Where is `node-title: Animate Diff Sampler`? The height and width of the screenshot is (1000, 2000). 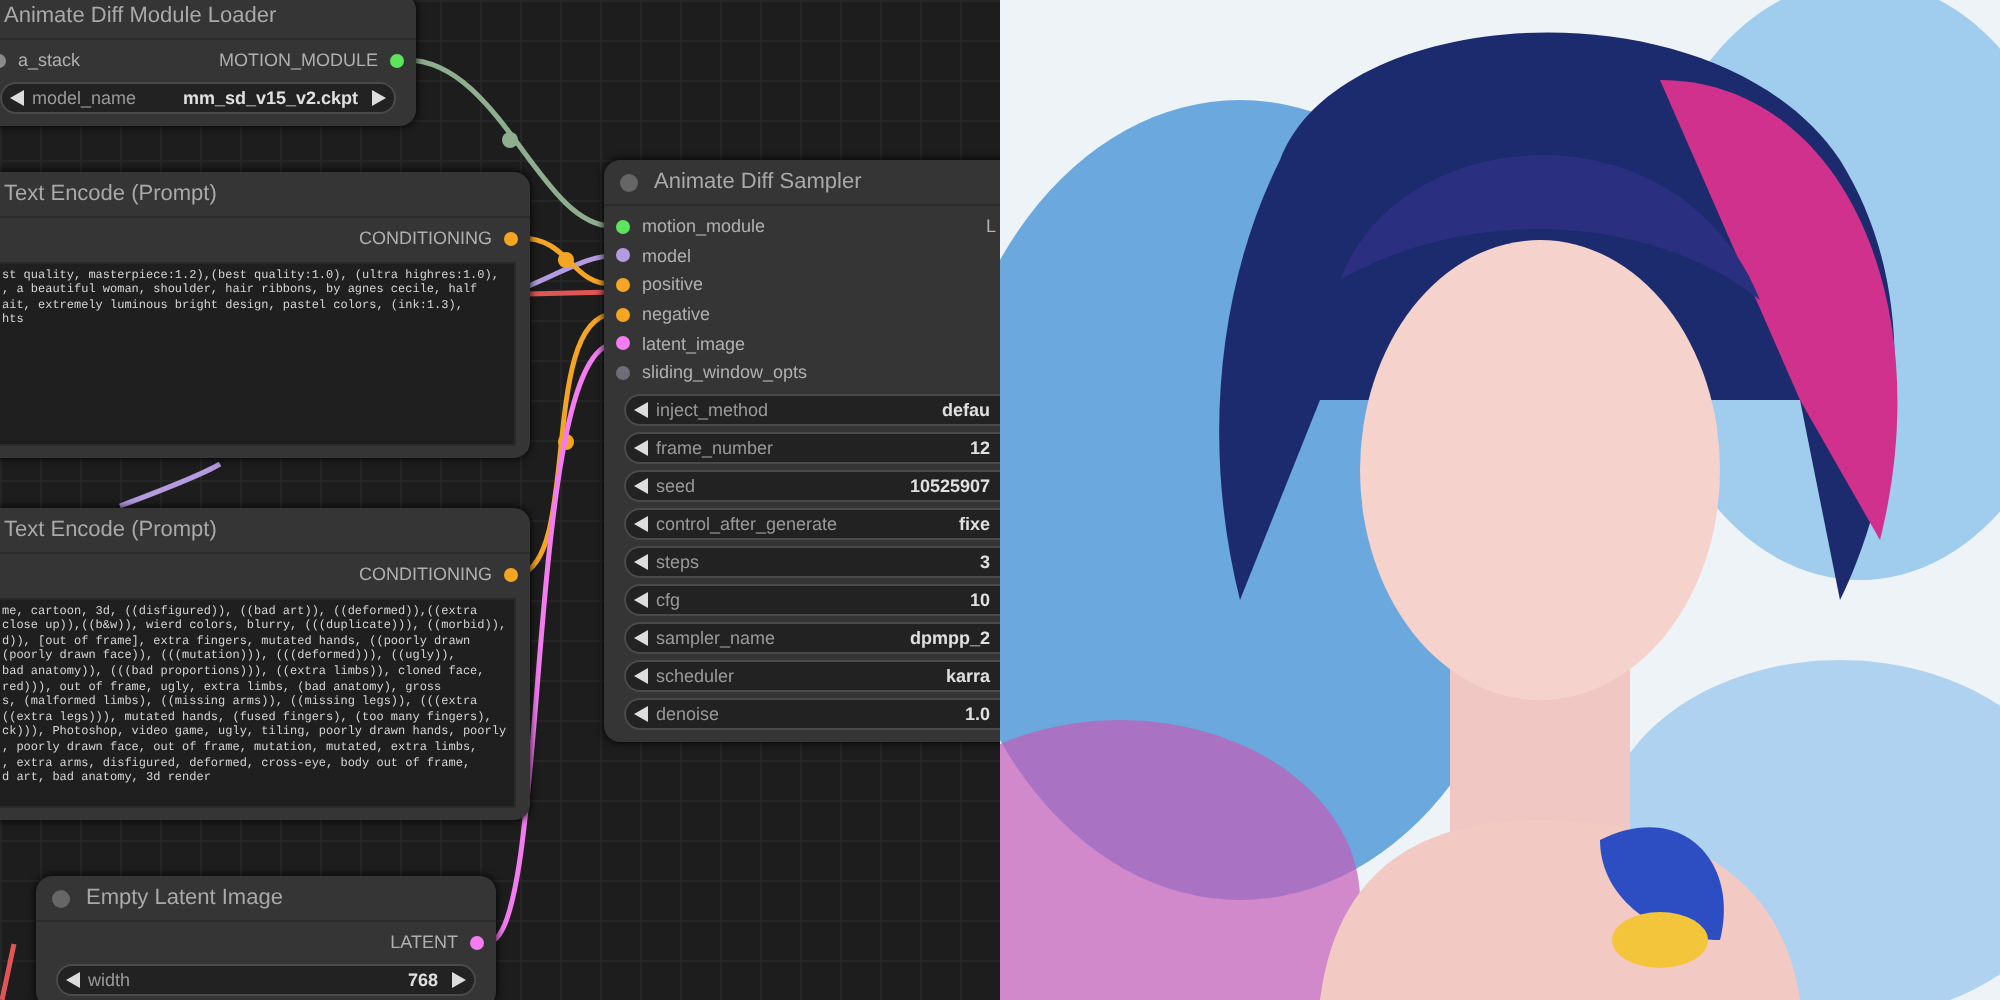
node-title: Animate Diff Sampler is located at coordinates (758, 182).